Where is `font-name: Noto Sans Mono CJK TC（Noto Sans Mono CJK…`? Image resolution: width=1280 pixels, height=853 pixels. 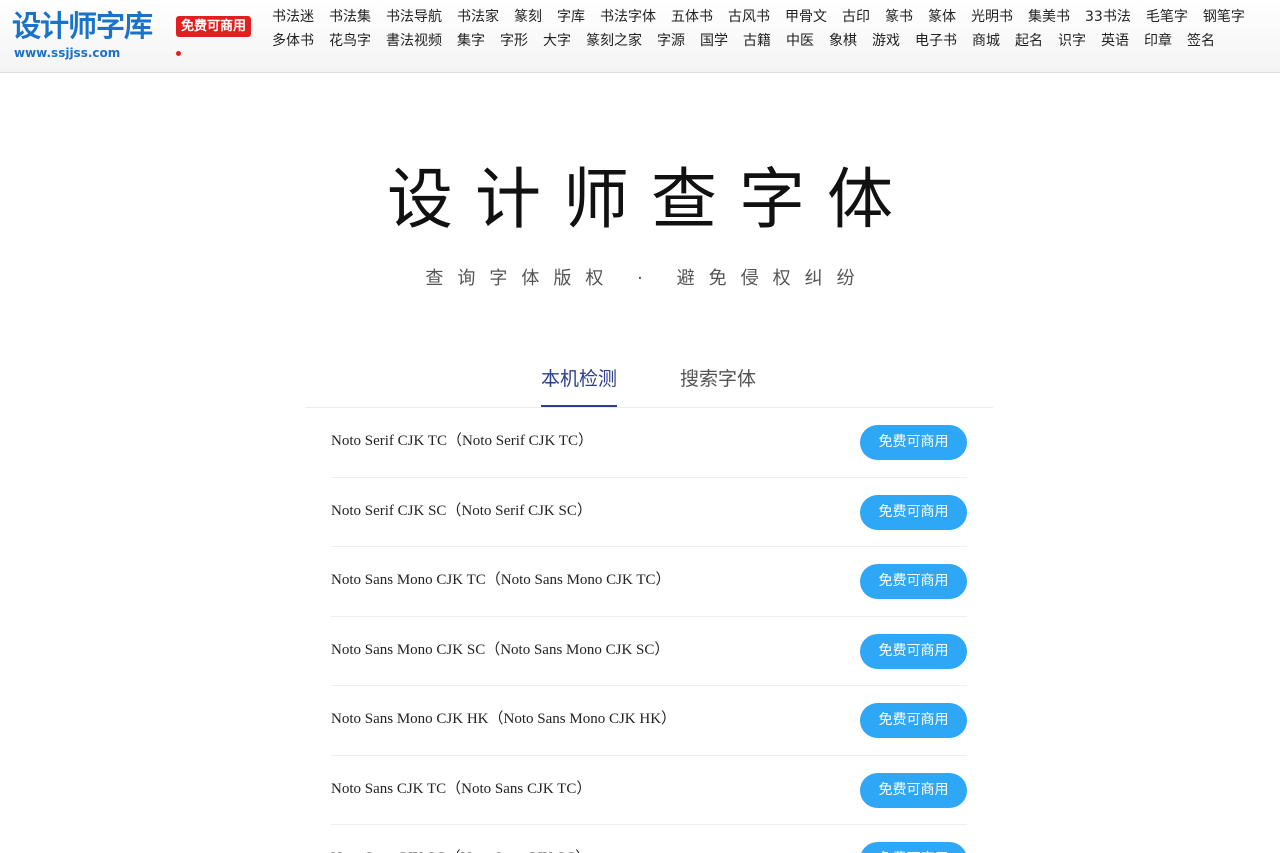
font-name: Noto Sans Mono CJK TC（Noto Sans Mono CJK… is located at coordinates (501, 580).